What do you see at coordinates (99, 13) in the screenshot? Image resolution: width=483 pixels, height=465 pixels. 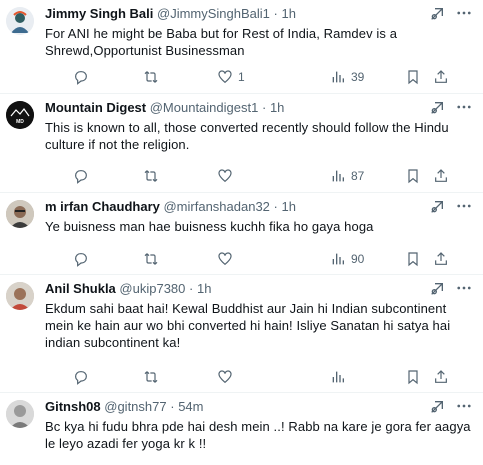 I see `author-name: Jimmy Singh Bali` at bounding box center [99, 13].